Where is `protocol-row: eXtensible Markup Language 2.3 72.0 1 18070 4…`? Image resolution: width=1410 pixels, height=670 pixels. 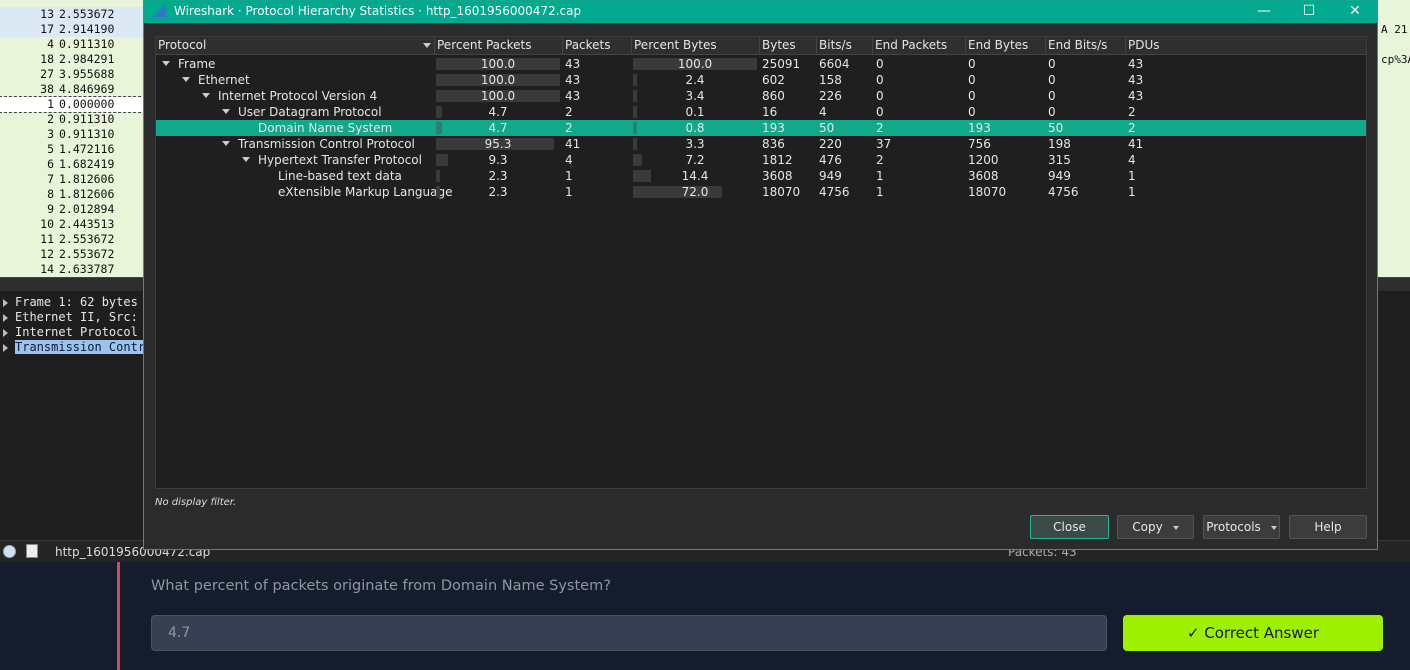
protocol-row: eXtensible Markup Language 2.3 72.0 1 18070 4… is located at coordinates (761, 192).